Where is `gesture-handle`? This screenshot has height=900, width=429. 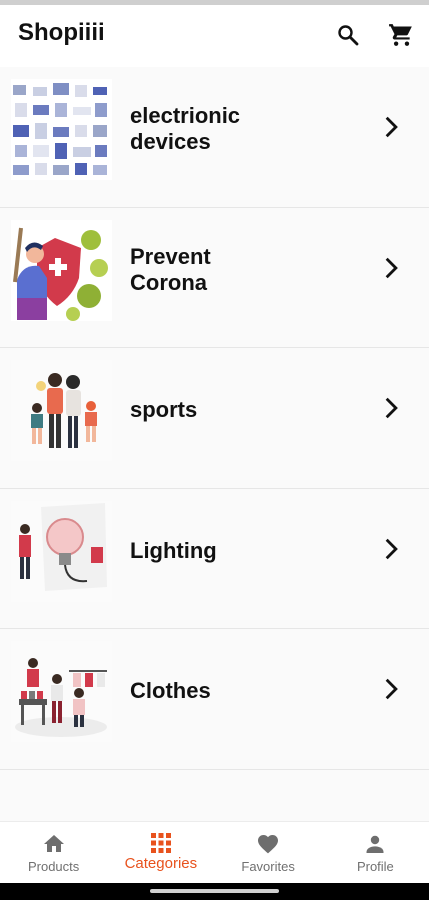
gesture-handle is located at coordinates (214, 891).